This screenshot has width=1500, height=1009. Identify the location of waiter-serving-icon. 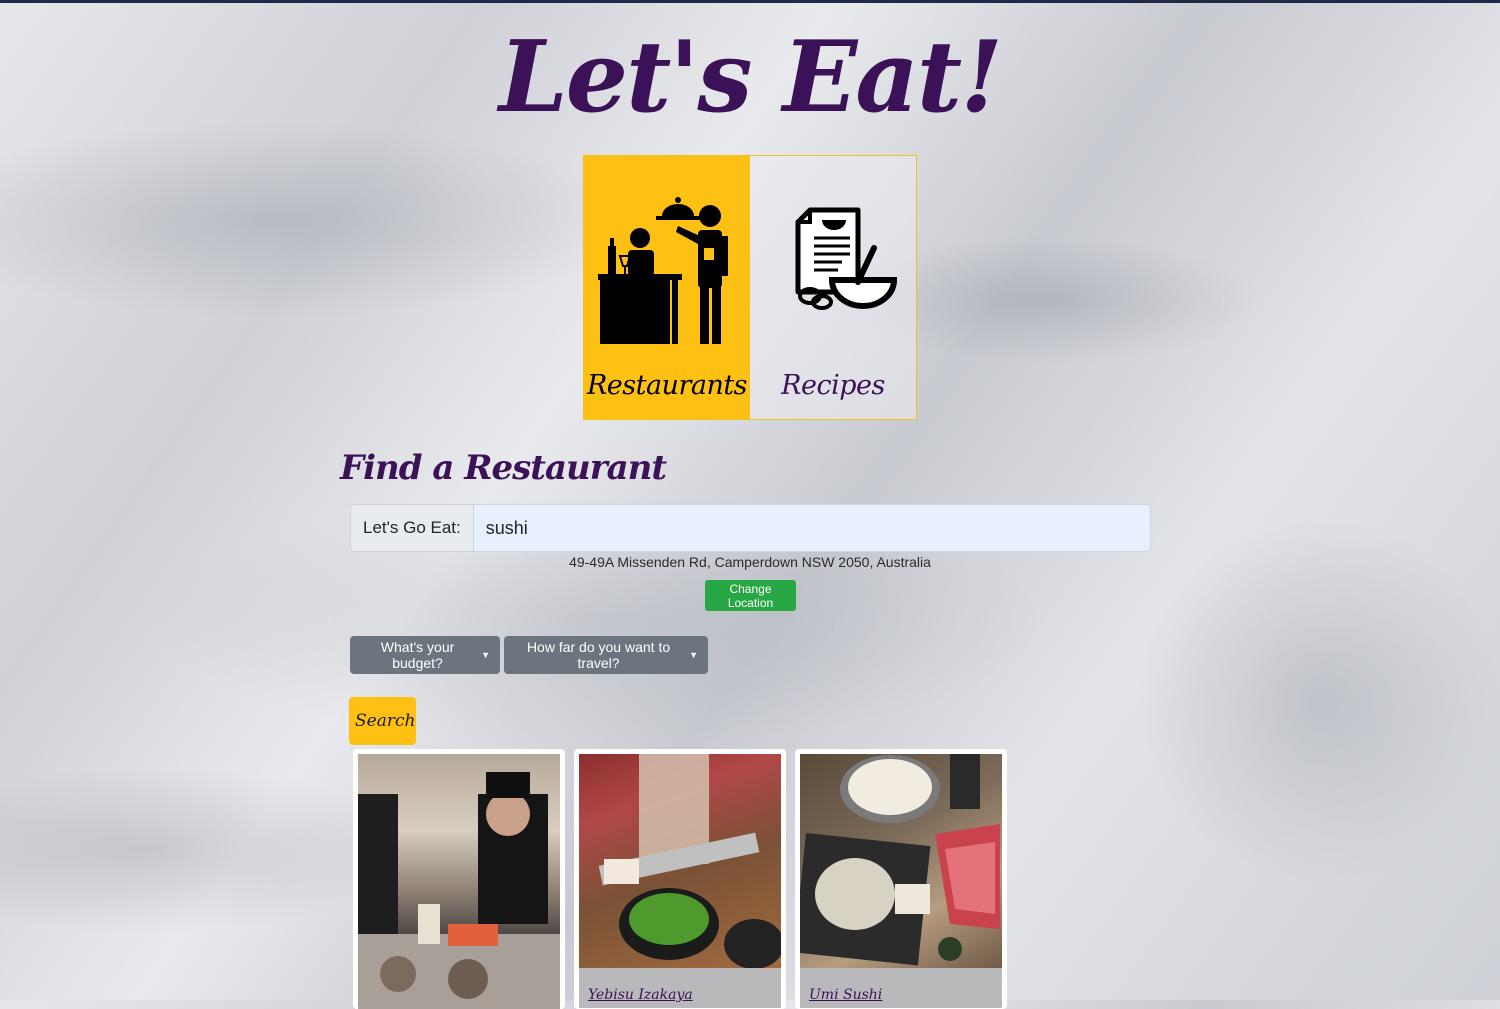
(663, 270).